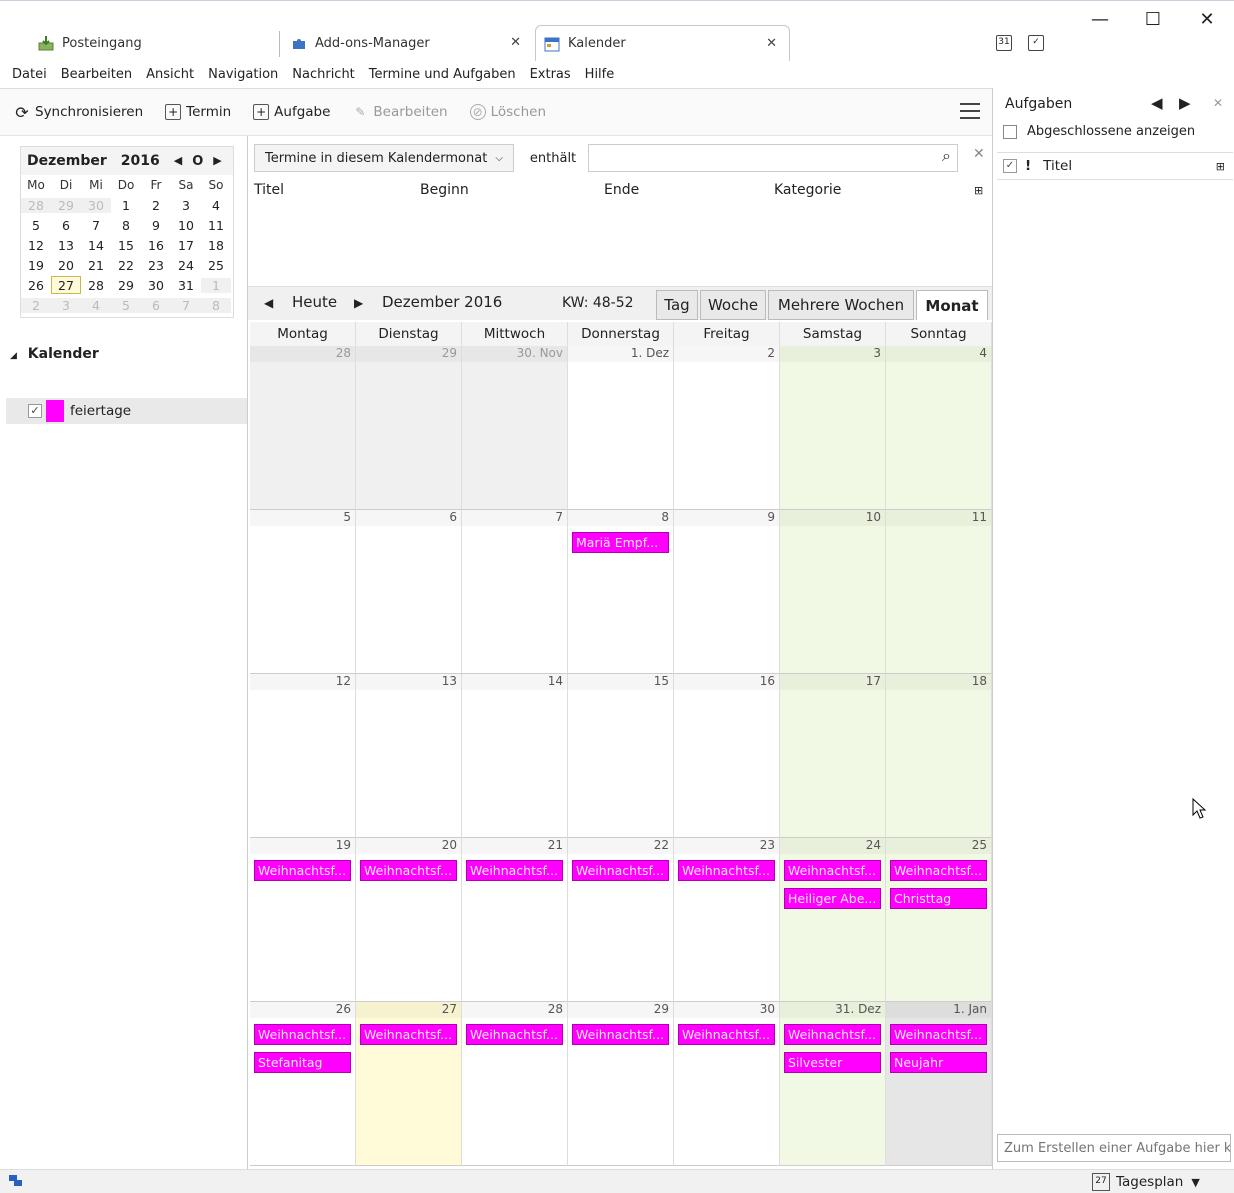  Describe the element at coordinates (126, 285) in the screenshot. I see `mini-month-day: 29` at that location.